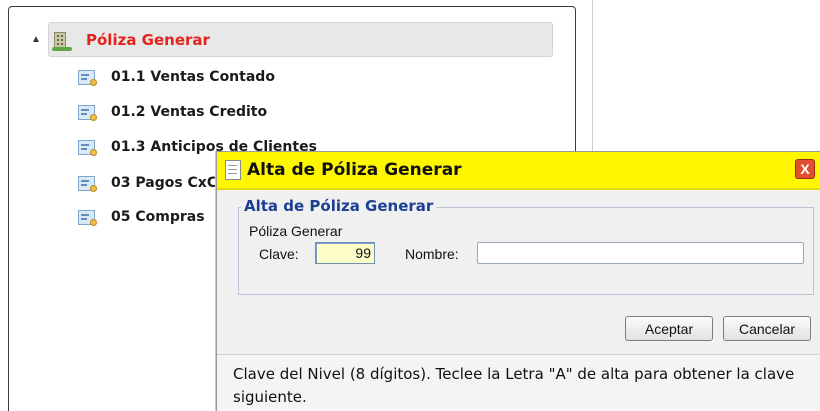 Image resolution: width=820 pixels, height=411 pixels. Describe the element at coordinates (339, 206) in the screenshot. I see `fieldset-legend: Alta de Póliza Generar` at that location.